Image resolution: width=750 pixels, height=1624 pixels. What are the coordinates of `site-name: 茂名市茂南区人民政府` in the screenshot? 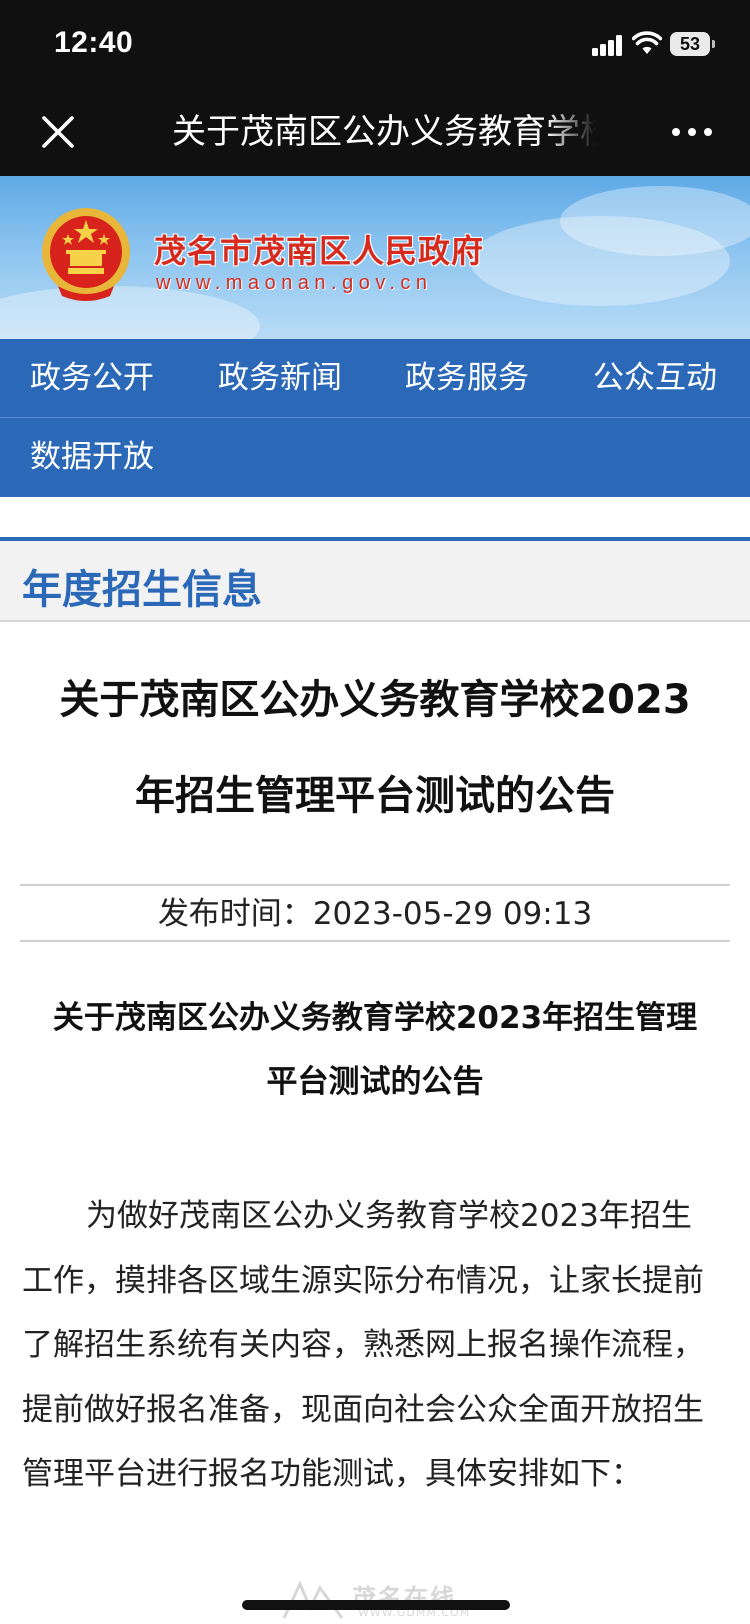 It's located at (319, 251).